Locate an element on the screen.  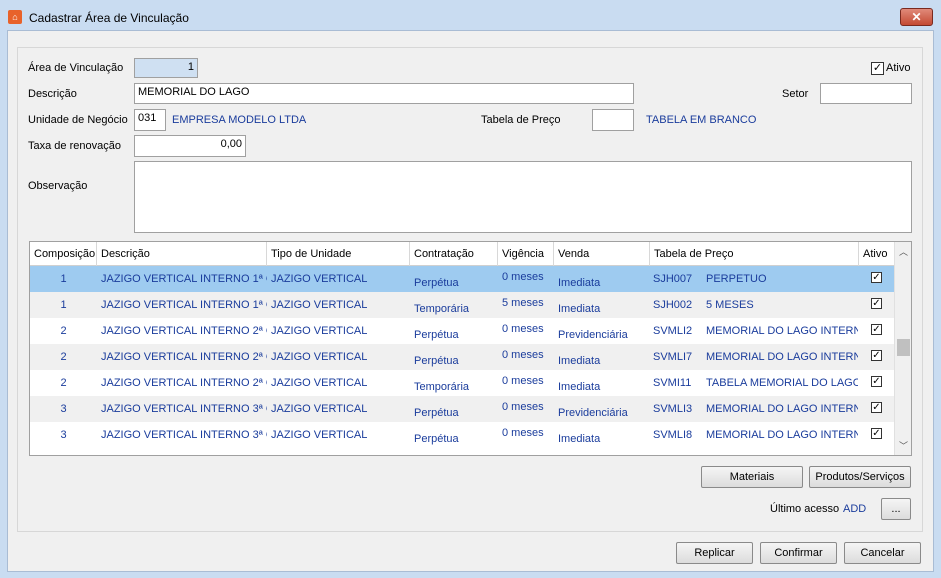
scroll-up-icon: ︿ is located at coordinates (903, 252).